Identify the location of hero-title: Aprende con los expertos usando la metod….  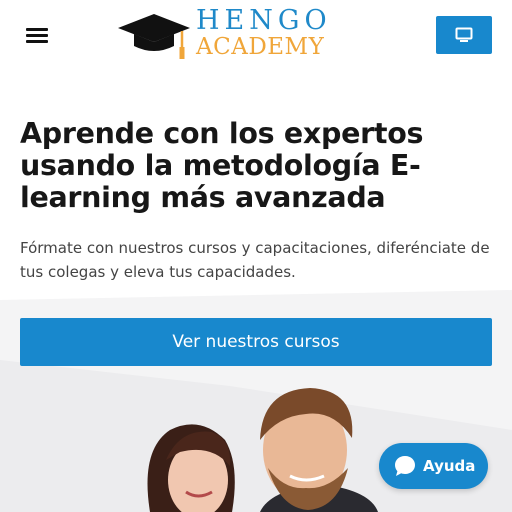
(222, 165).